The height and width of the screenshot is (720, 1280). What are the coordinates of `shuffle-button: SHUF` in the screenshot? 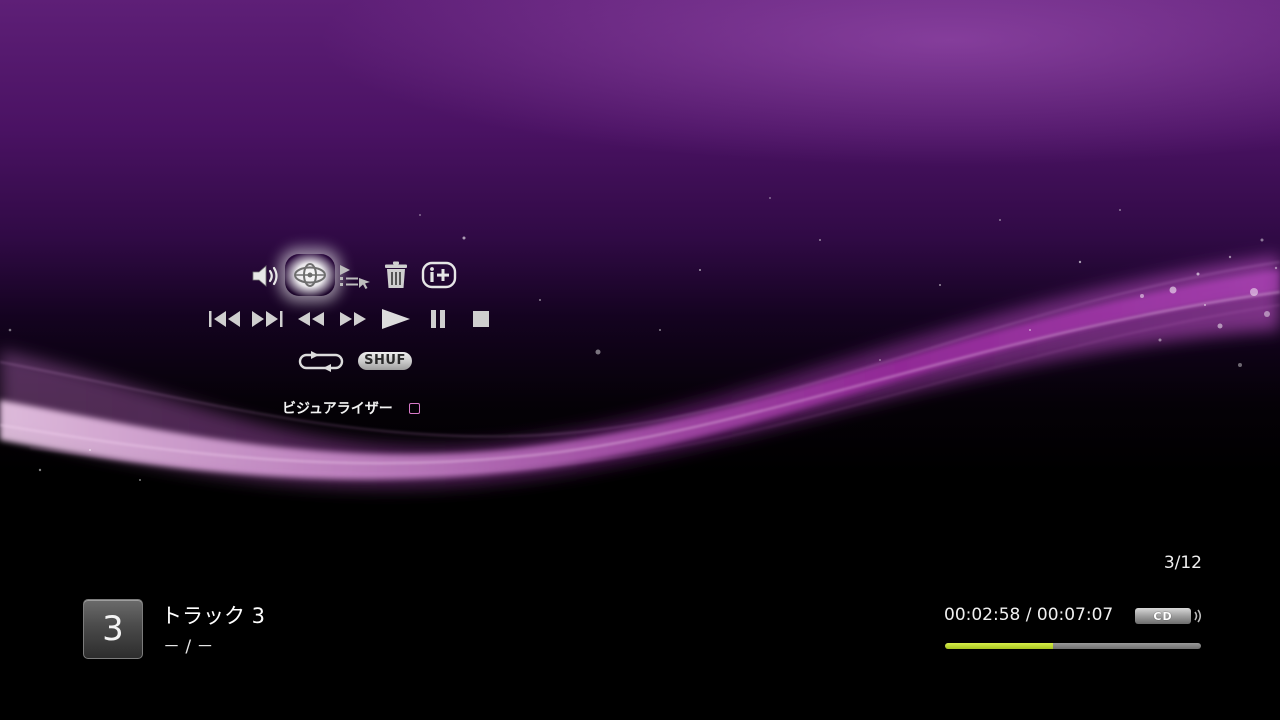 It's located at (385, 361).